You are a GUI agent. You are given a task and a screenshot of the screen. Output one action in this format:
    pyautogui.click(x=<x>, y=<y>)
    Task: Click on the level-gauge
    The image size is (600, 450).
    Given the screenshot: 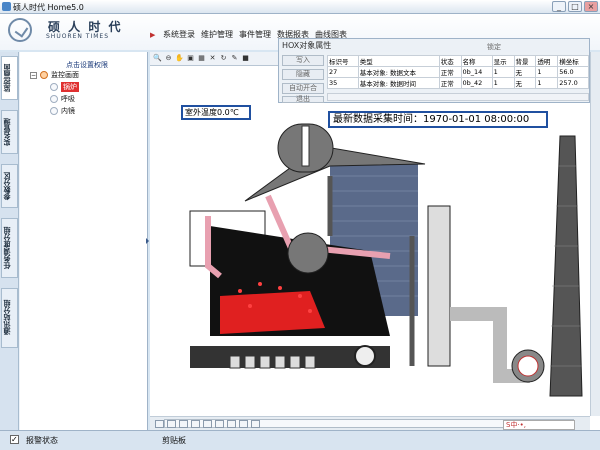 What is the action you would take?
    pyautogui.click(x=305, y=146)
    